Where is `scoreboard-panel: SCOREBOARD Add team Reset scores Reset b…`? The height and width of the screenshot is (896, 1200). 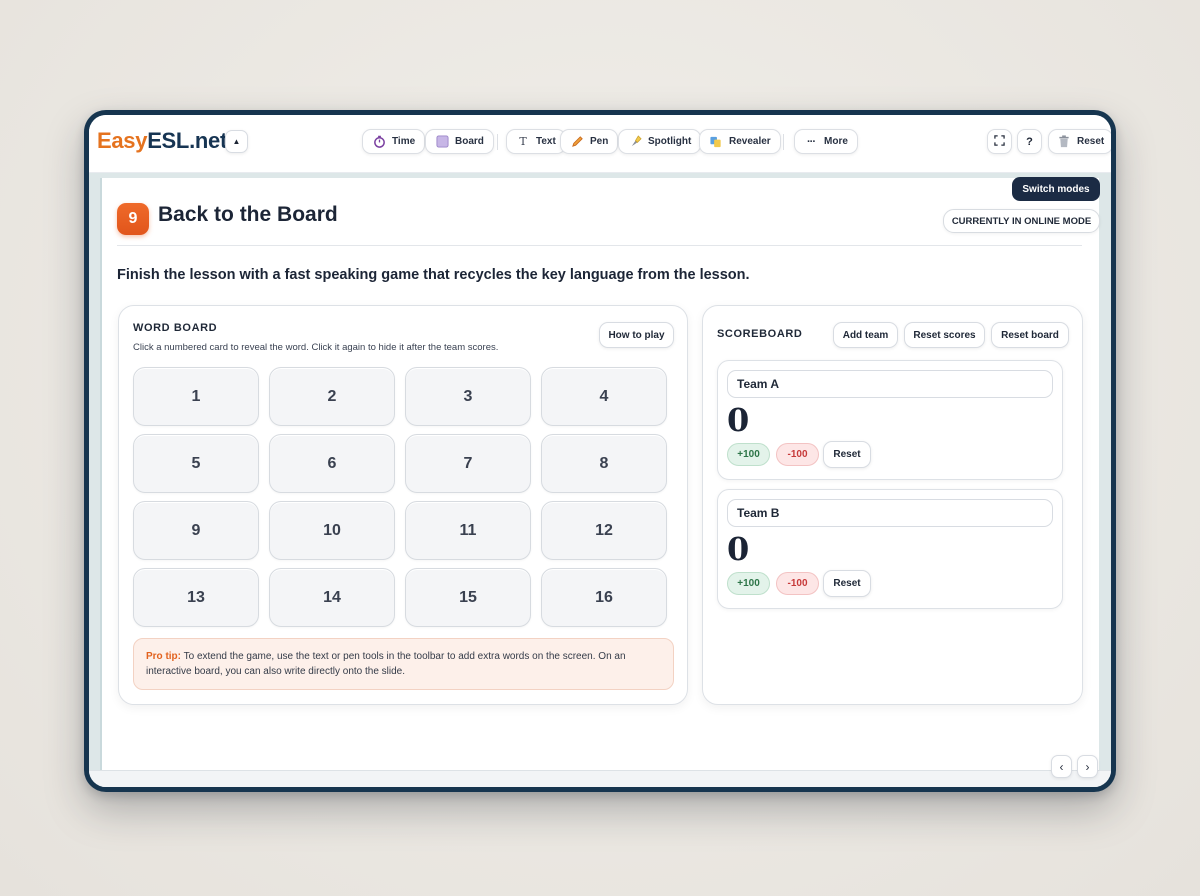 scoreboard-panel: SCOREBOARD Add team Reset scores Reset b… is located at coordinates (892, 505).